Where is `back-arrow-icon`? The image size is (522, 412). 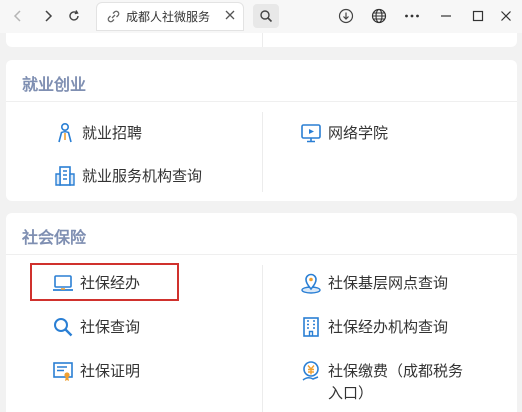
back-arrow-icon is located at coordinates (17, 16).